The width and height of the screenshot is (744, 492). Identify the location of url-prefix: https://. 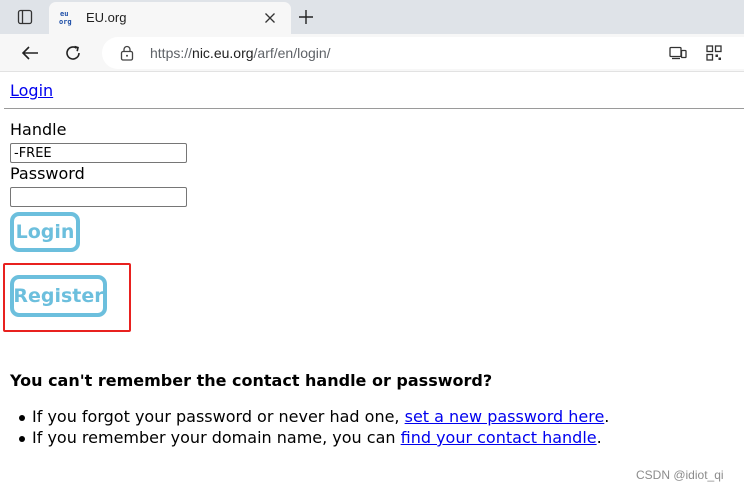
(171, 53).